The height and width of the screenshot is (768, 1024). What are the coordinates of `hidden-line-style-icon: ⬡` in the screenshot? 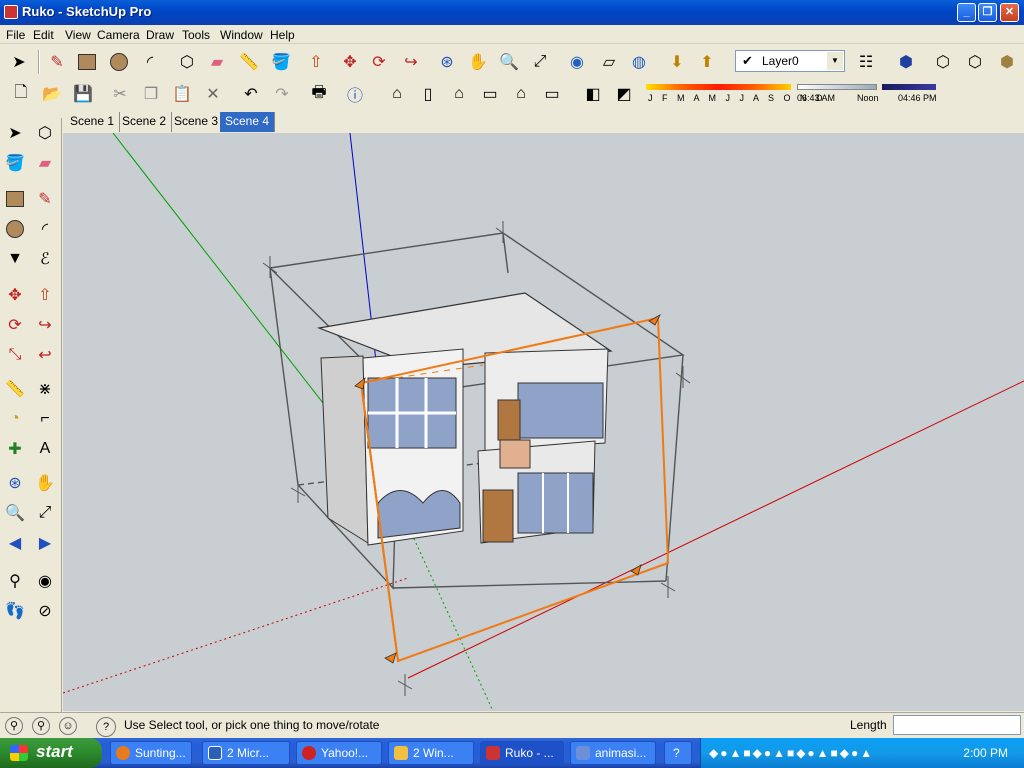 It's located at (975, 62).